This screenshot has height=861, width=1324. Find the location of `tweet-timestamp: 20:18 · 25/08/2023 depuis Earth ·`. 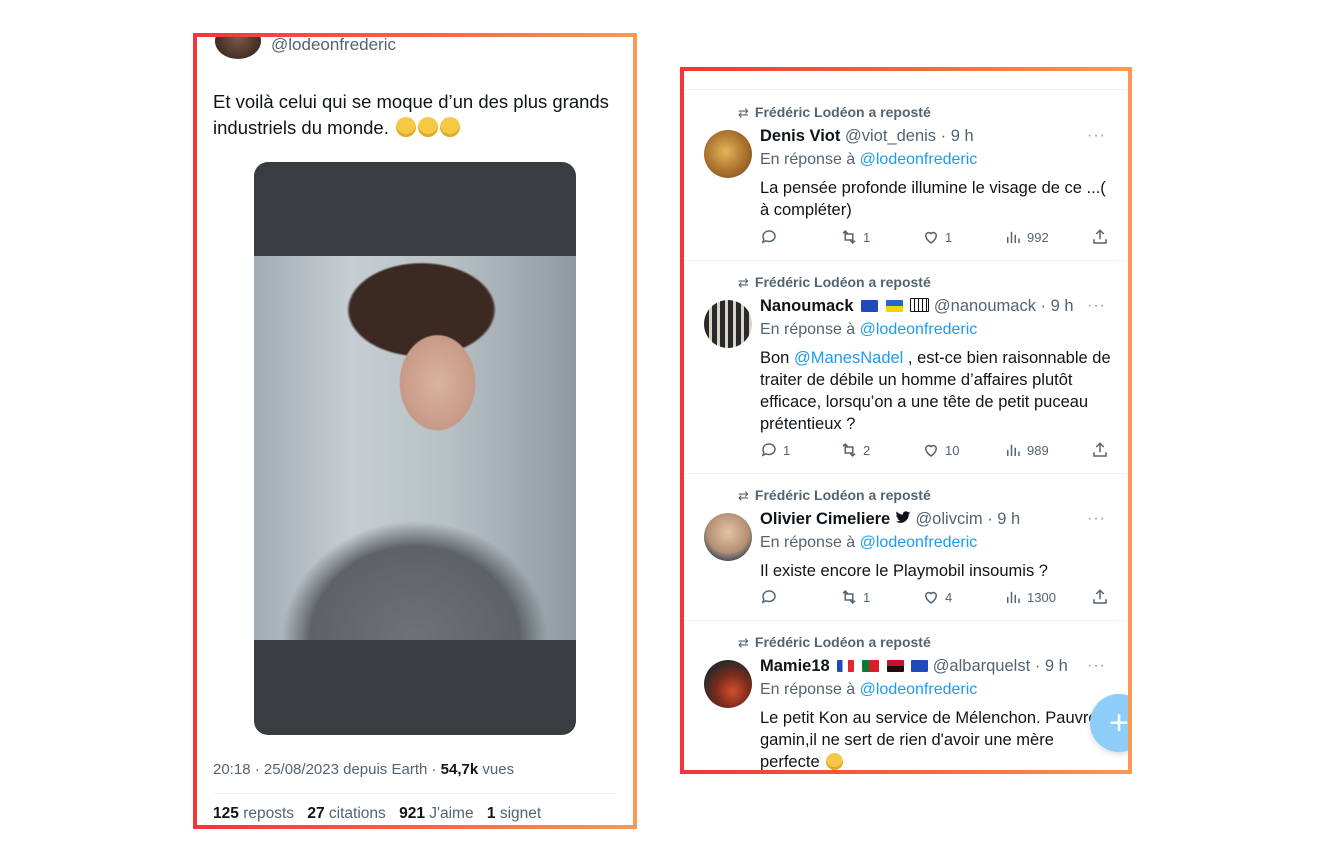

tweet-timestamp: 20:18 · 25/08/2023 depuis Earth · is located at coordinates (327, 769).